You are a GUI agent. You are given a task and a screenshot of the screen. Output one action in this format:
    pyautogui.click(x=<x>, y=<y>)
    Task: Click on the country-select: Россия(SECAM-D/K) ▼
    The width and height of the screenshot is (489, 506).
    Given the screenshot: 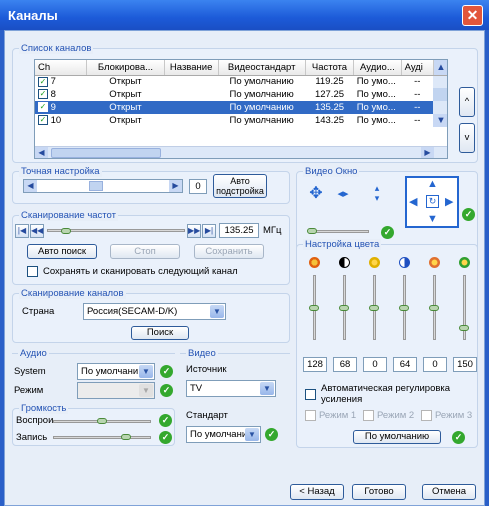 What is the action you would take?
    pyautogui.click(x=154, y=311)
    